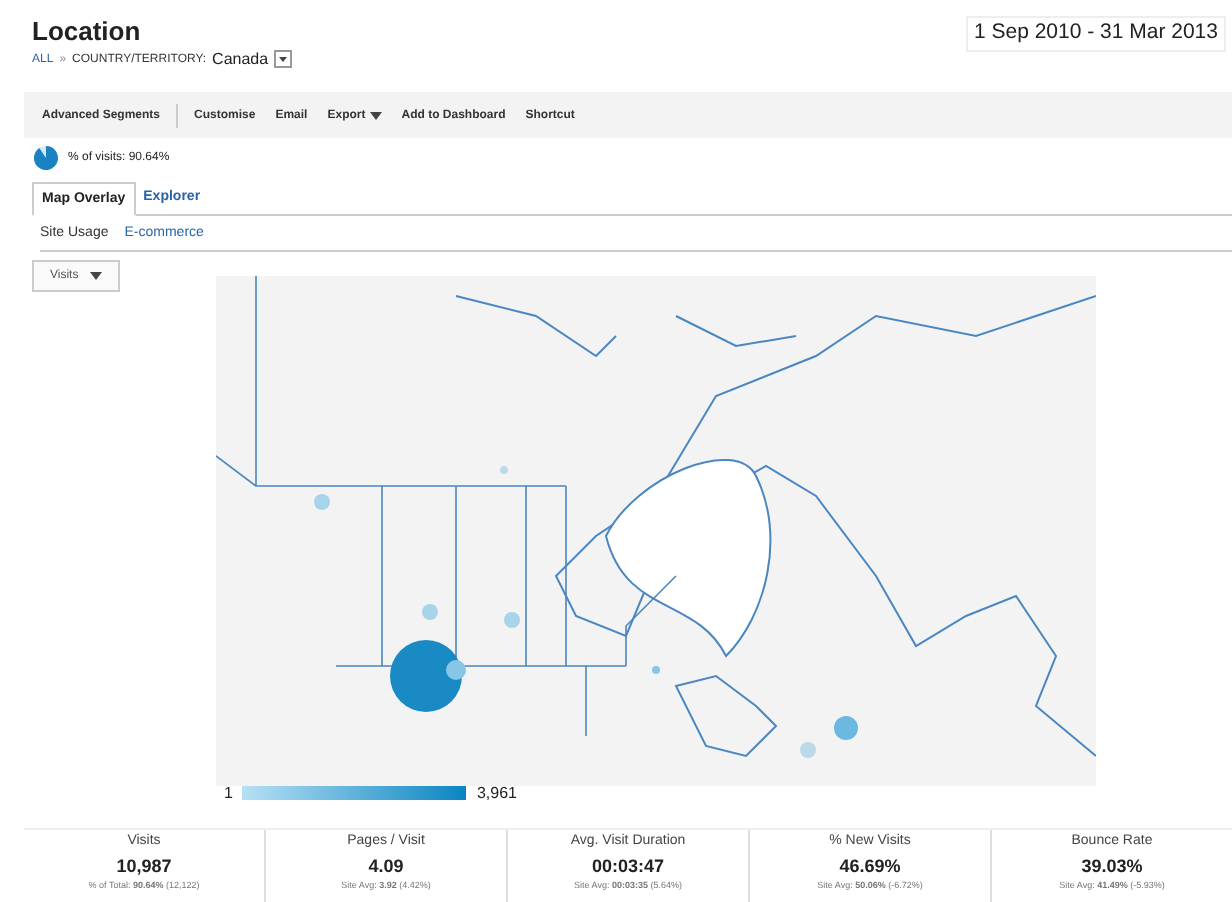  Describe the element at coordinates (283, 59) in the screenshot. I see `dropdown-icon` at that location.